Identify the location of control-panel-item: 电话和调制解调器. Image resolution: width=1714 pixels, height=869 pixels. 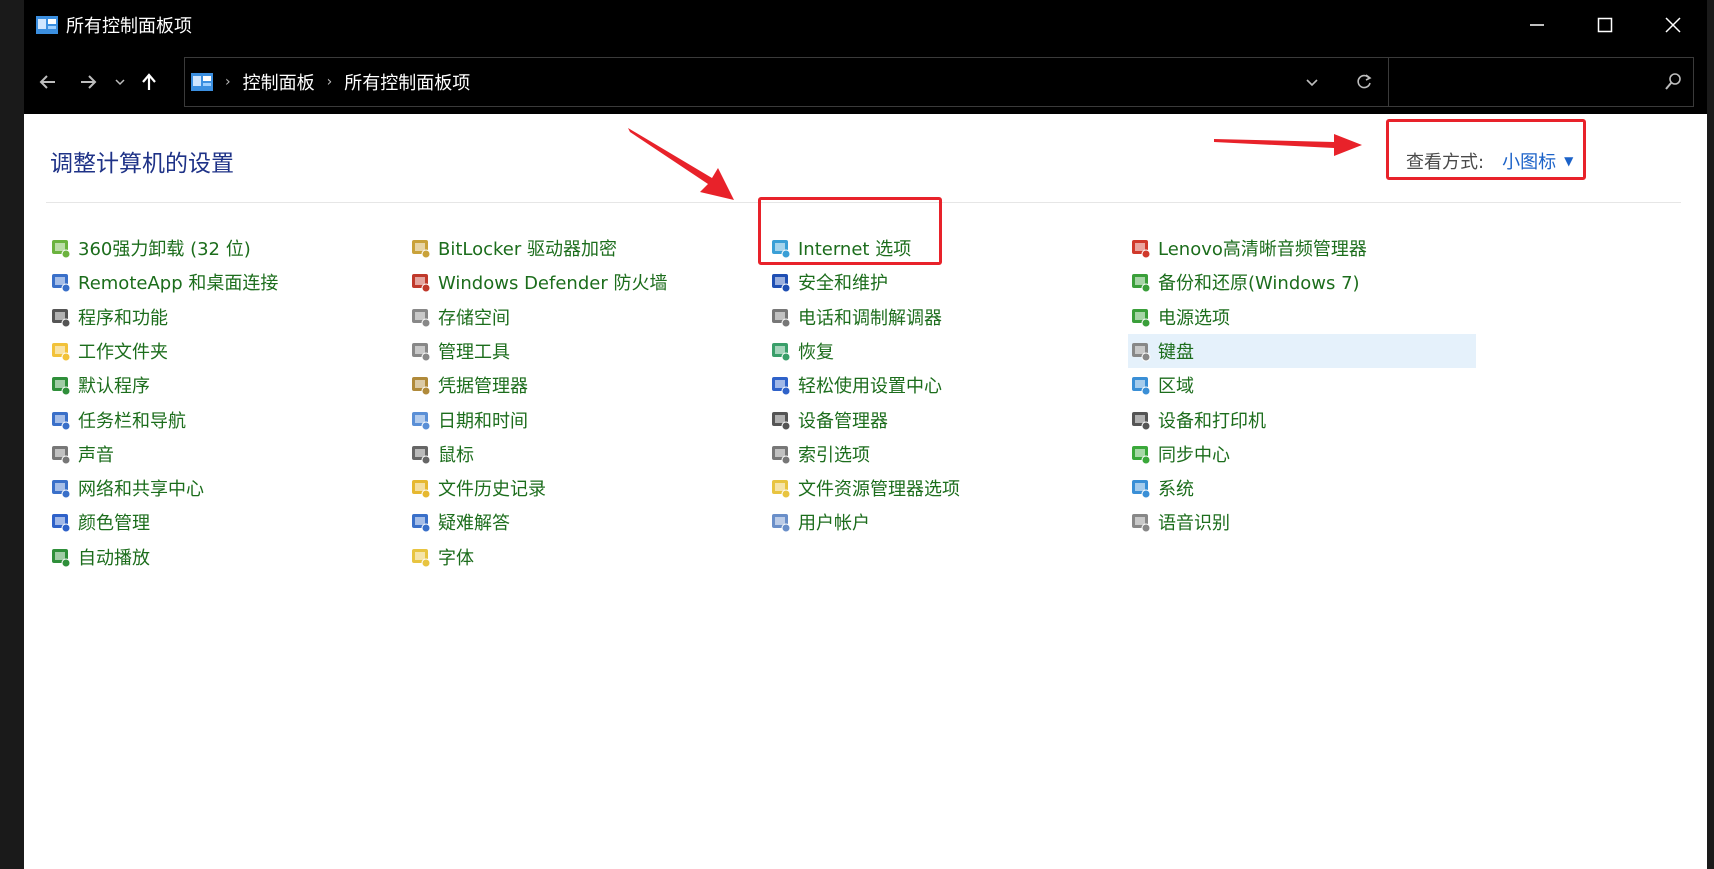
(948, 317).